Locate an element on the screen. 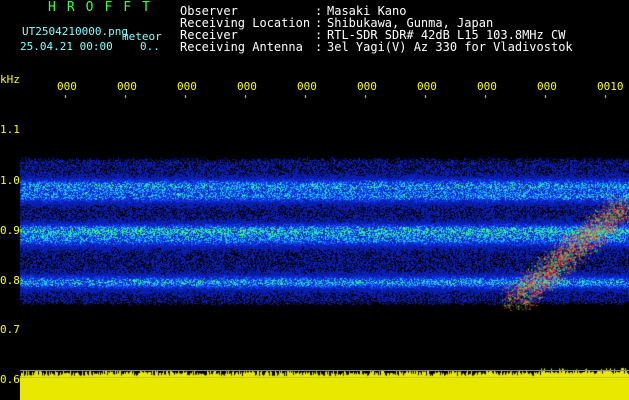  y-tick-label: 0.9 is located at coordinates (10, 230).